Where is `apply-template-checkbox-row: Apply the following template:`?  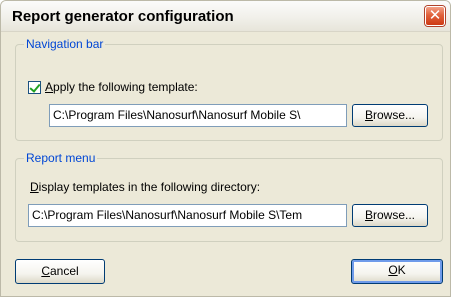
apply-template-checkbox-row: Apply the following template: is located at coordinates (113, 87).